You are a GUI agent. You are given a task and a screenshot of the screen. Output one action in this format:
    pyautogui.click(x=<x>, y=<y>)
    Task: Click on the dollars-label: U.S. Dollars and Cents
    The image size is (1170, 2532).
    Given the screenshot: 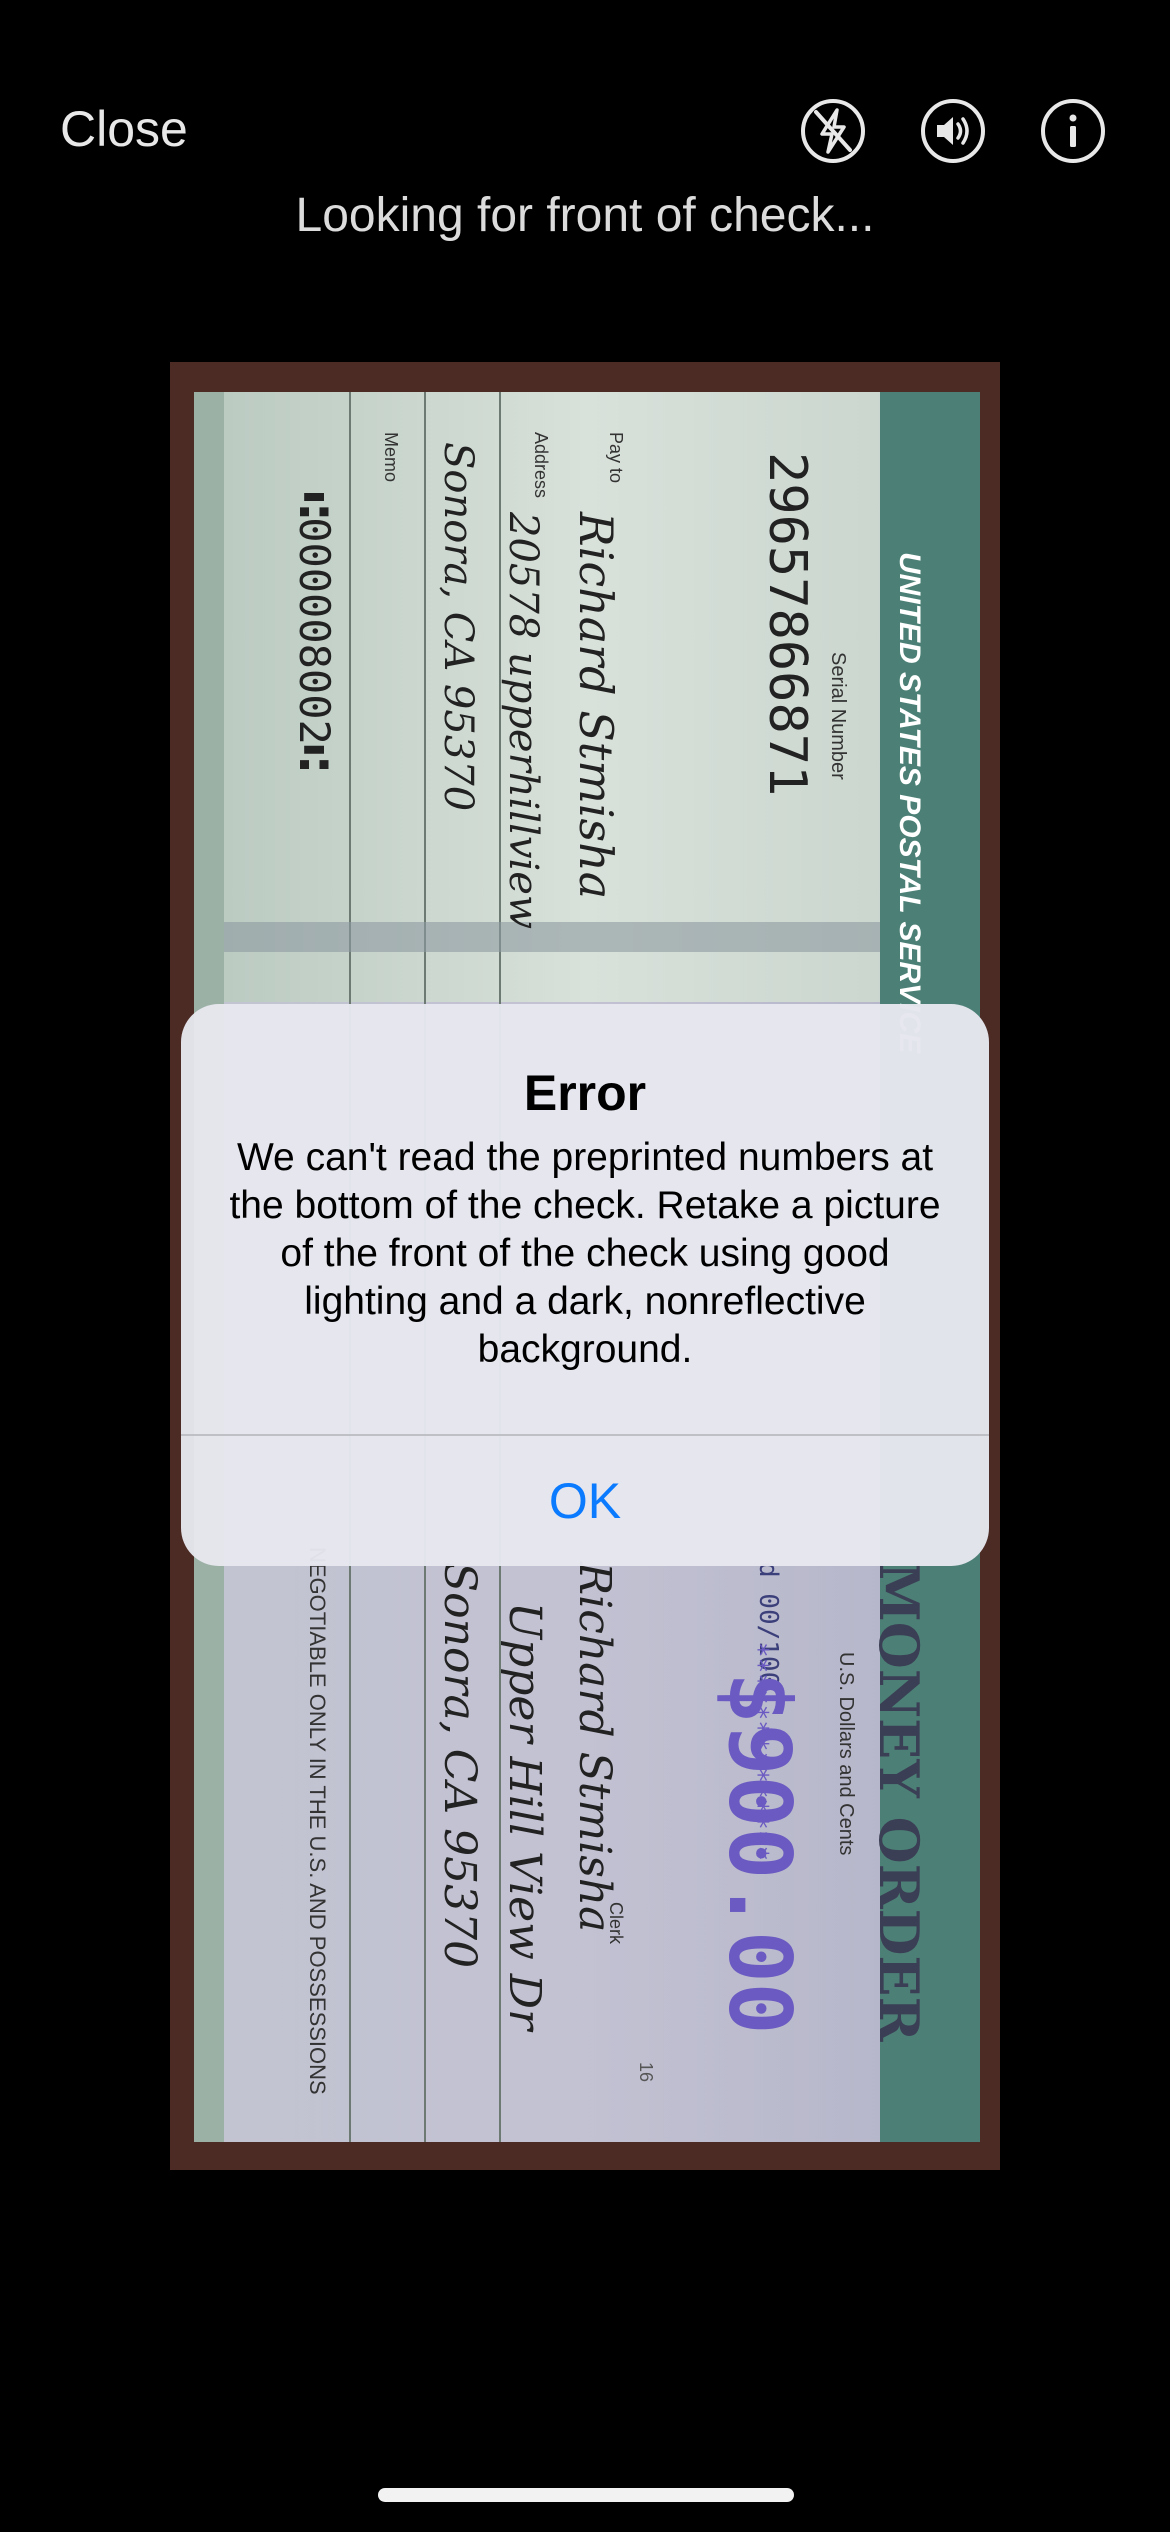 What is the action you would take?
    pyautogui.click(x=846, y=1753)
    